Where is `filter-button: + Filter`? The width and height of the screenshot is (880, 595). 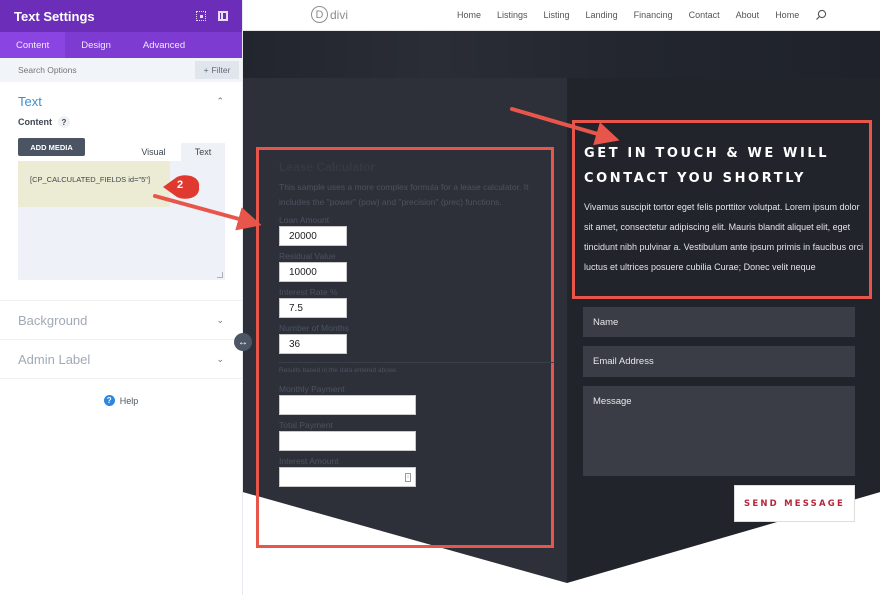 filter-button: + Filter is located at coordinates (217, 70).